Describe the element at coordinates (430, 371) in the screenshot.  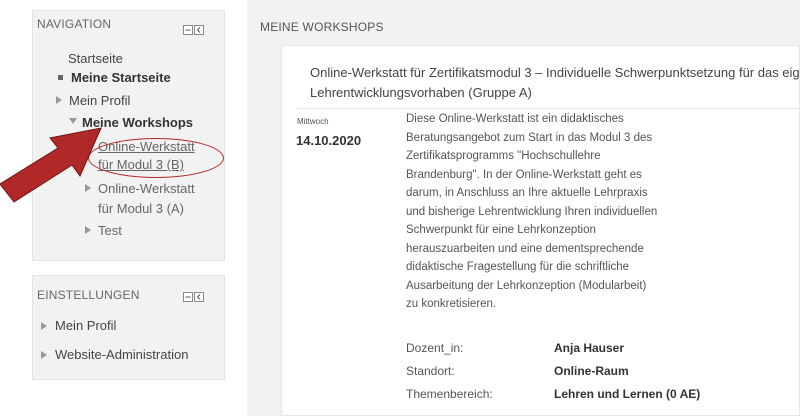
I see `standort-label: Standort:` at that location.